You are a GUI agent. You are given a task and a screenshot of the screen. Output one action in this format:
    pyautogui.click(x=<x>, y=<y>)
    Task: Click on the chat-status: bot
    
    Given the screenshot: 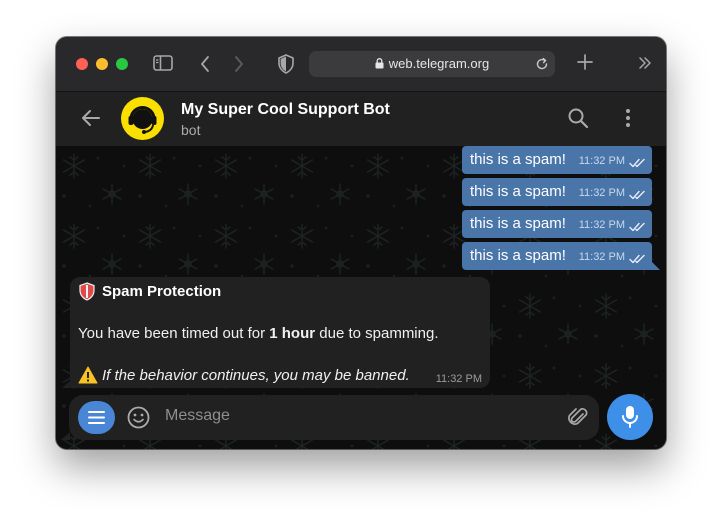 What is the action you would take?
    pyautogui.click(x=191, y=130)
    